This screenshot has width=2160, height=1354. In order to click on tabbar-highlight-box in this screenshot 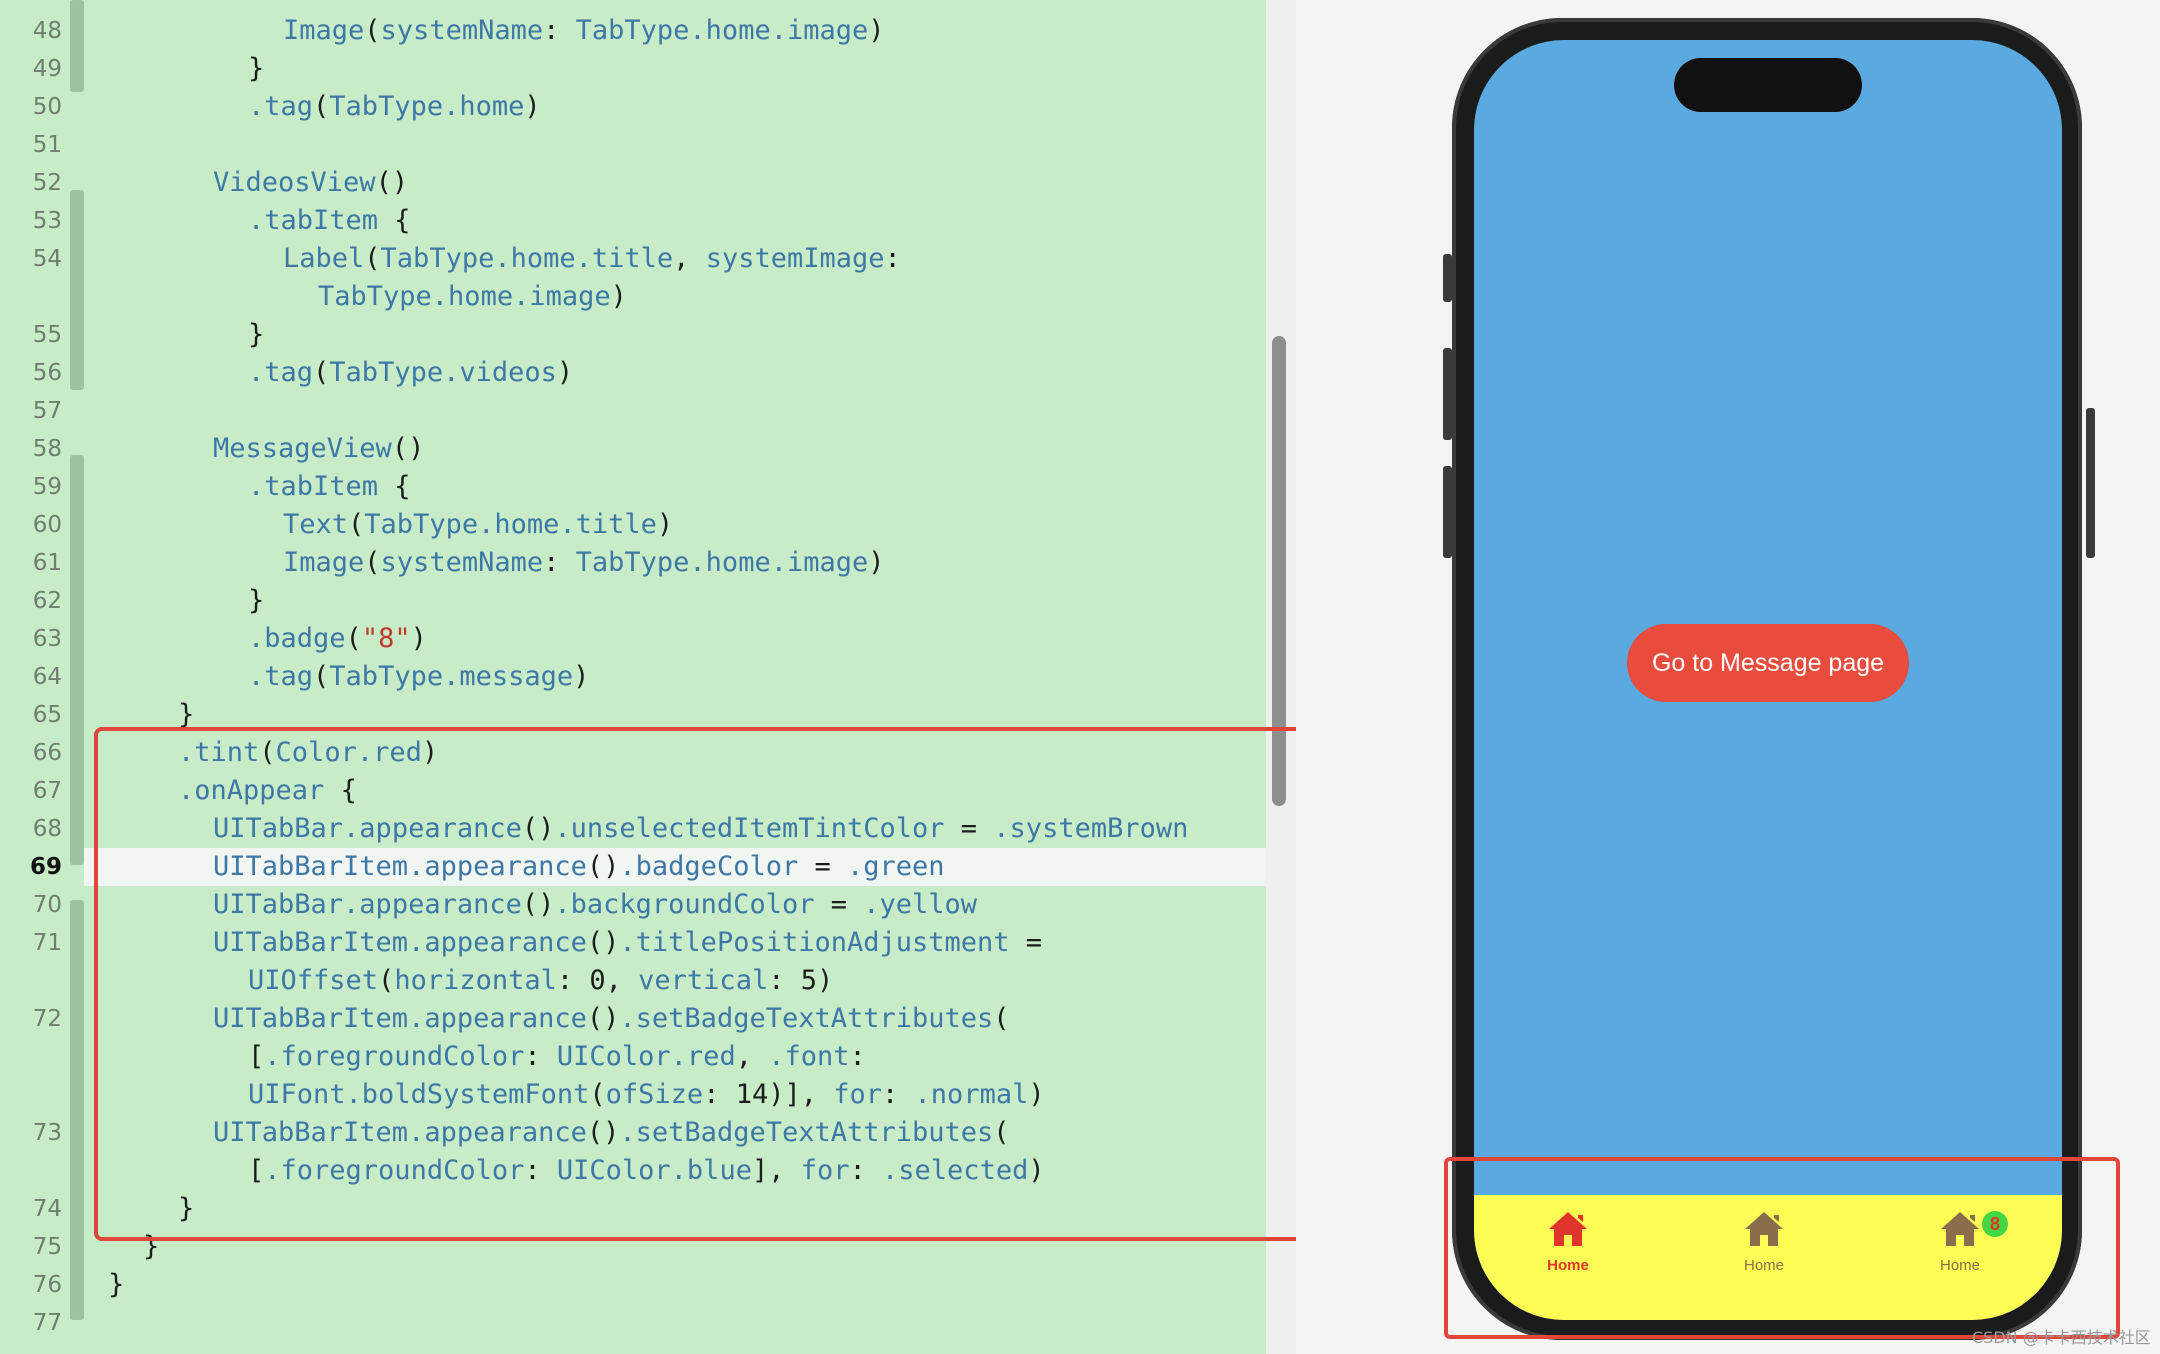, I will do `click(1782, 1248)`.